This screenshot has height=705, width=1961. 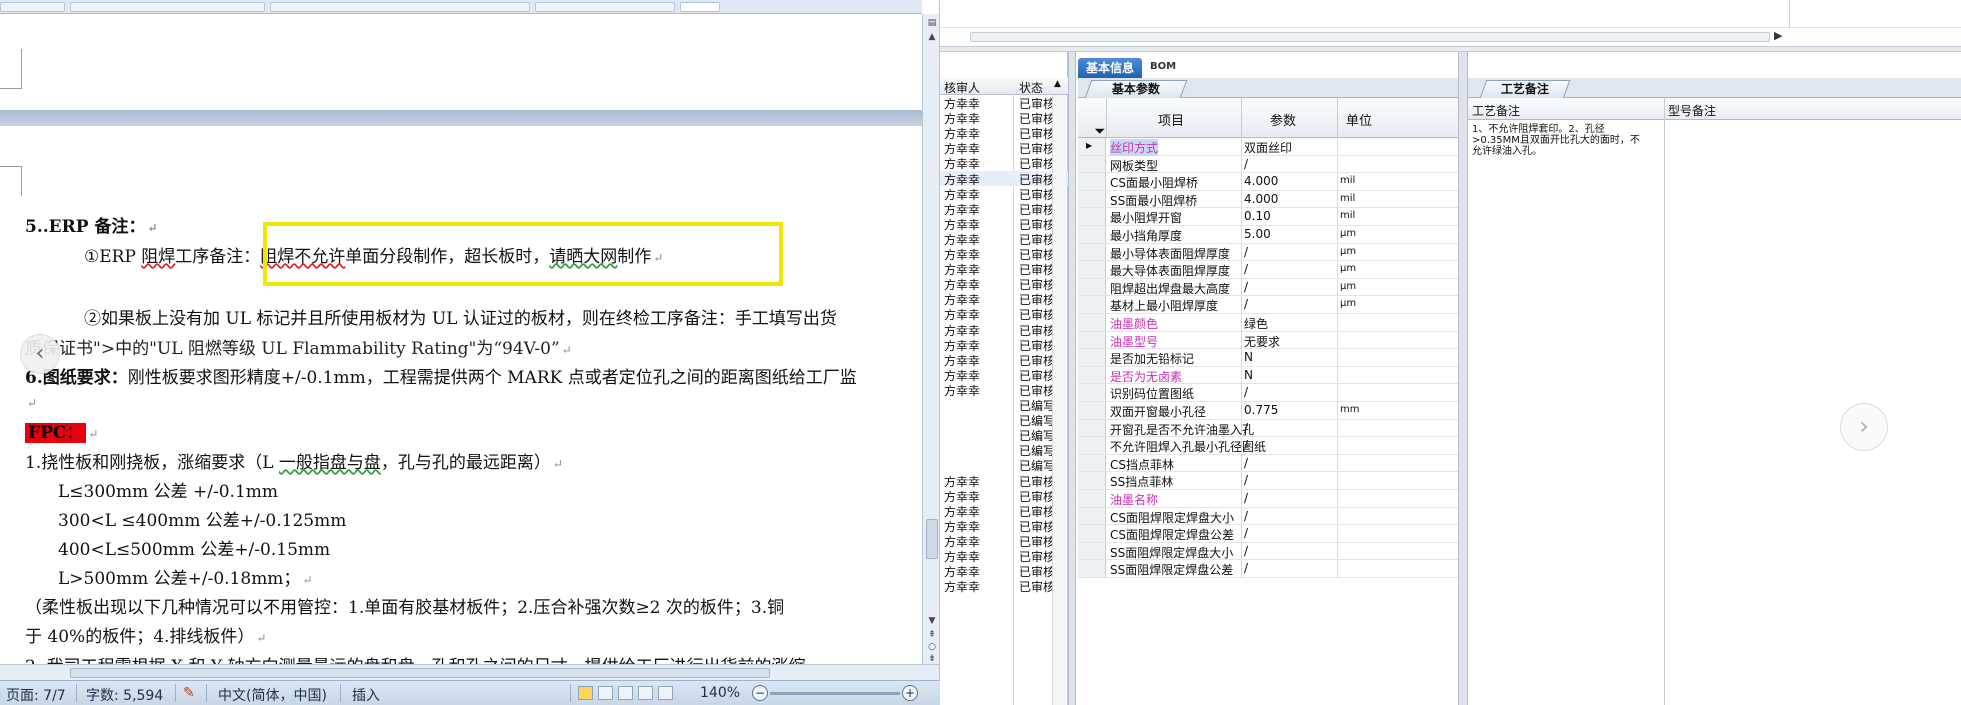 What do you see at coordinates (1268, 287) in the screenshot?
I see `param-row: 阻焊超出焊盘最大高度 / μm` at bounding box center [1268, 287].